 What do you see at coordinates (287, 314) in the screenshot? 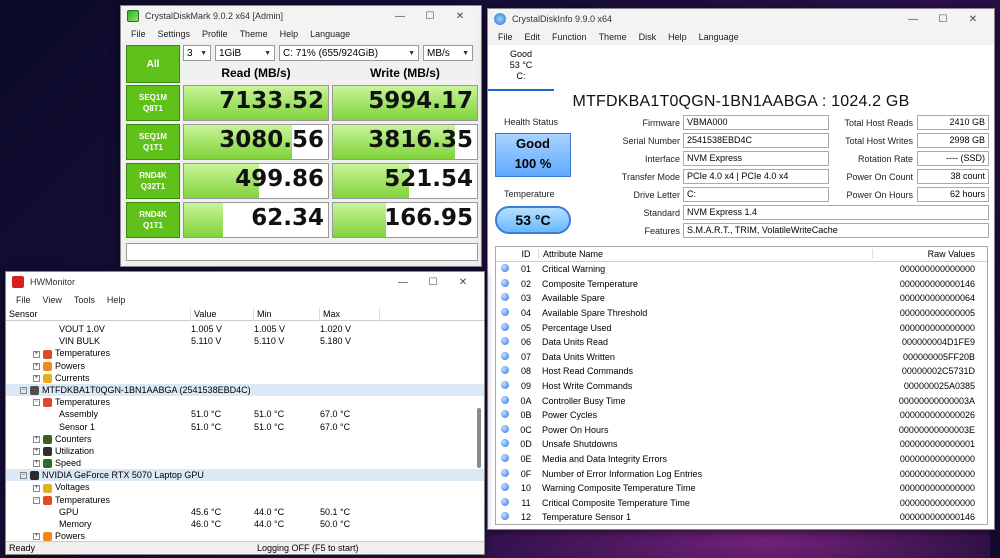
I see `header-min: Min` at bounding box center [287, 314].